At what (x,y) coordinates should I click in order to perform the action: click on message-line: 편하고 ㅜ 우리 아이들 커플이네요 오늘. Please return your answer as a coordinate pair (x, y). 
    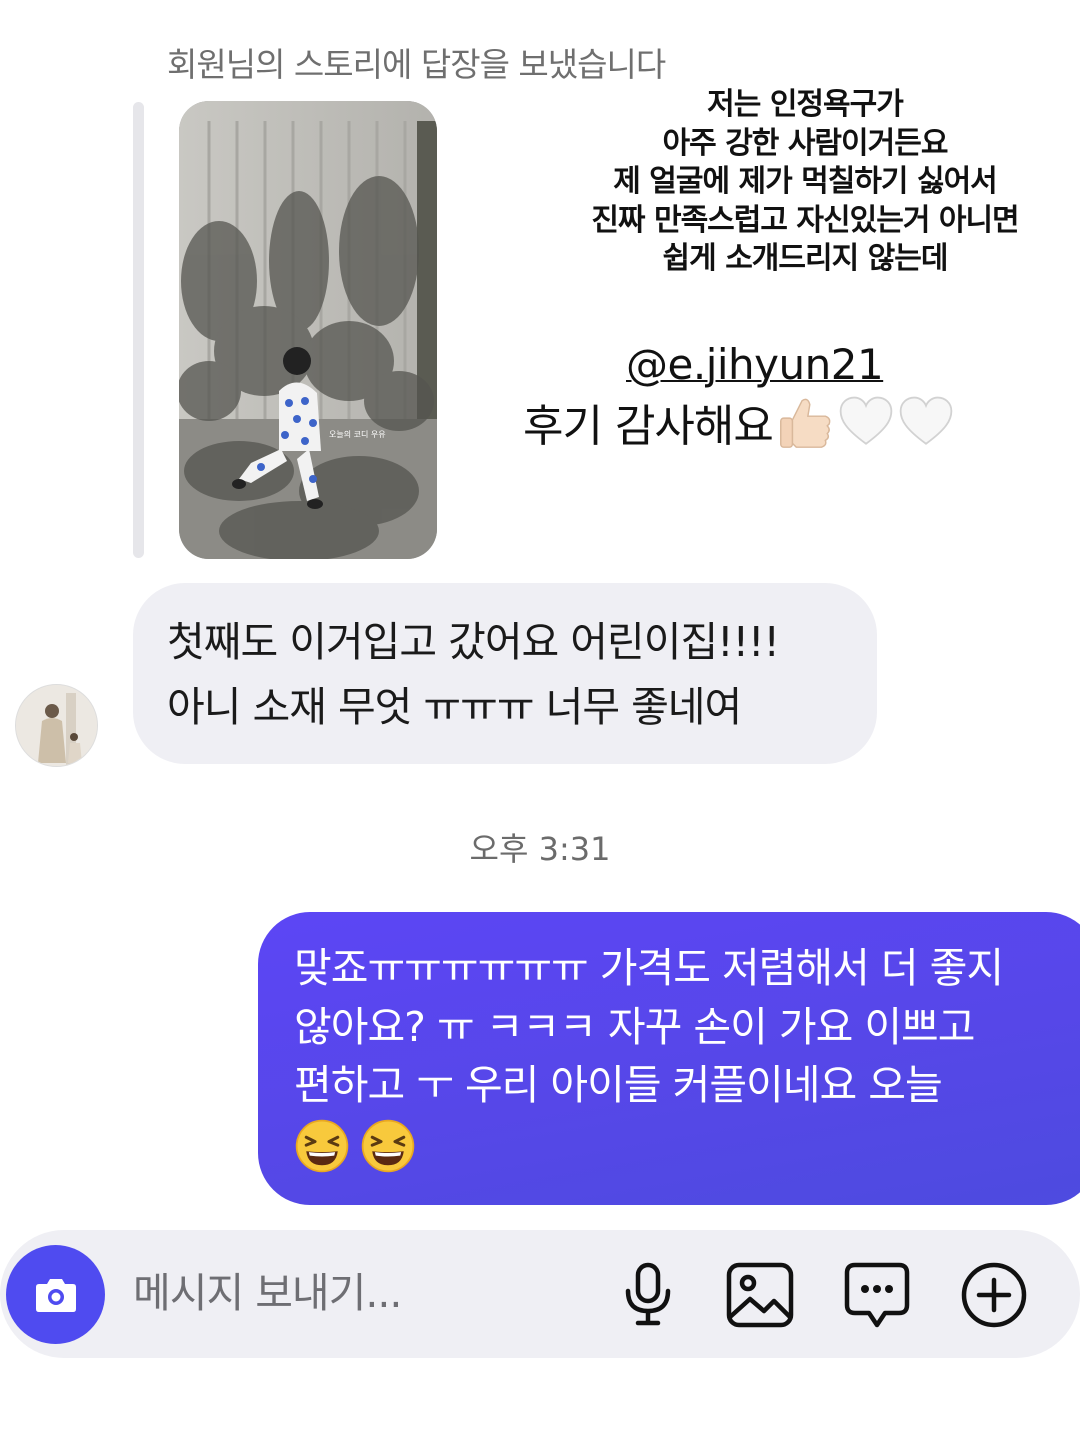
    Looking at the image, I should click on (618, 1085).